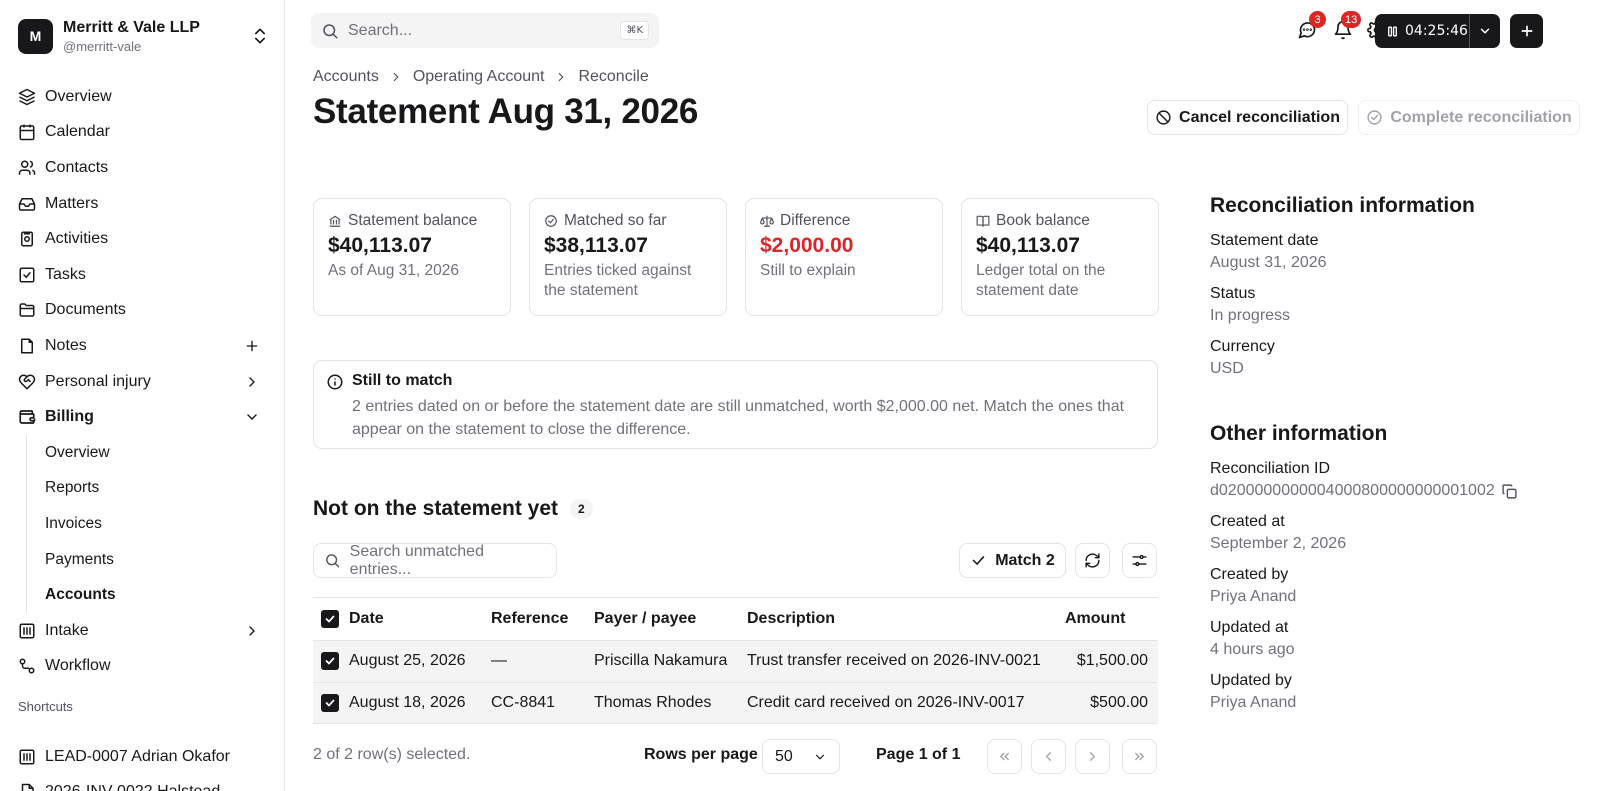 The width and height of the screenshot is (1600, 791). I want to click on nav-item-billing: Billing, so click(144, 417).